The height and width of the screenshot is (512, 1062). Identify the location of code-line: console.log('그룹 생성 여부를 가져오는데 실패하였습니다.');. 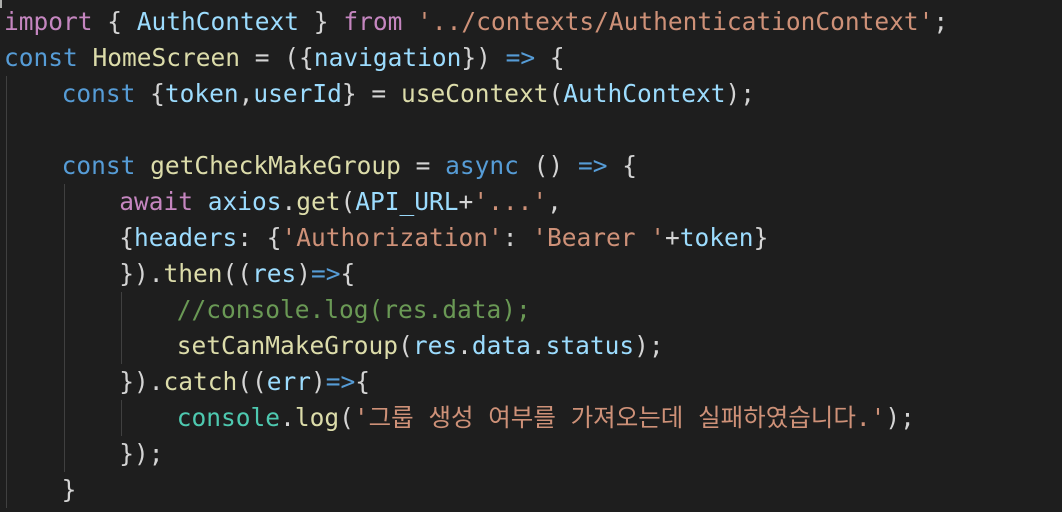
(546, 418).